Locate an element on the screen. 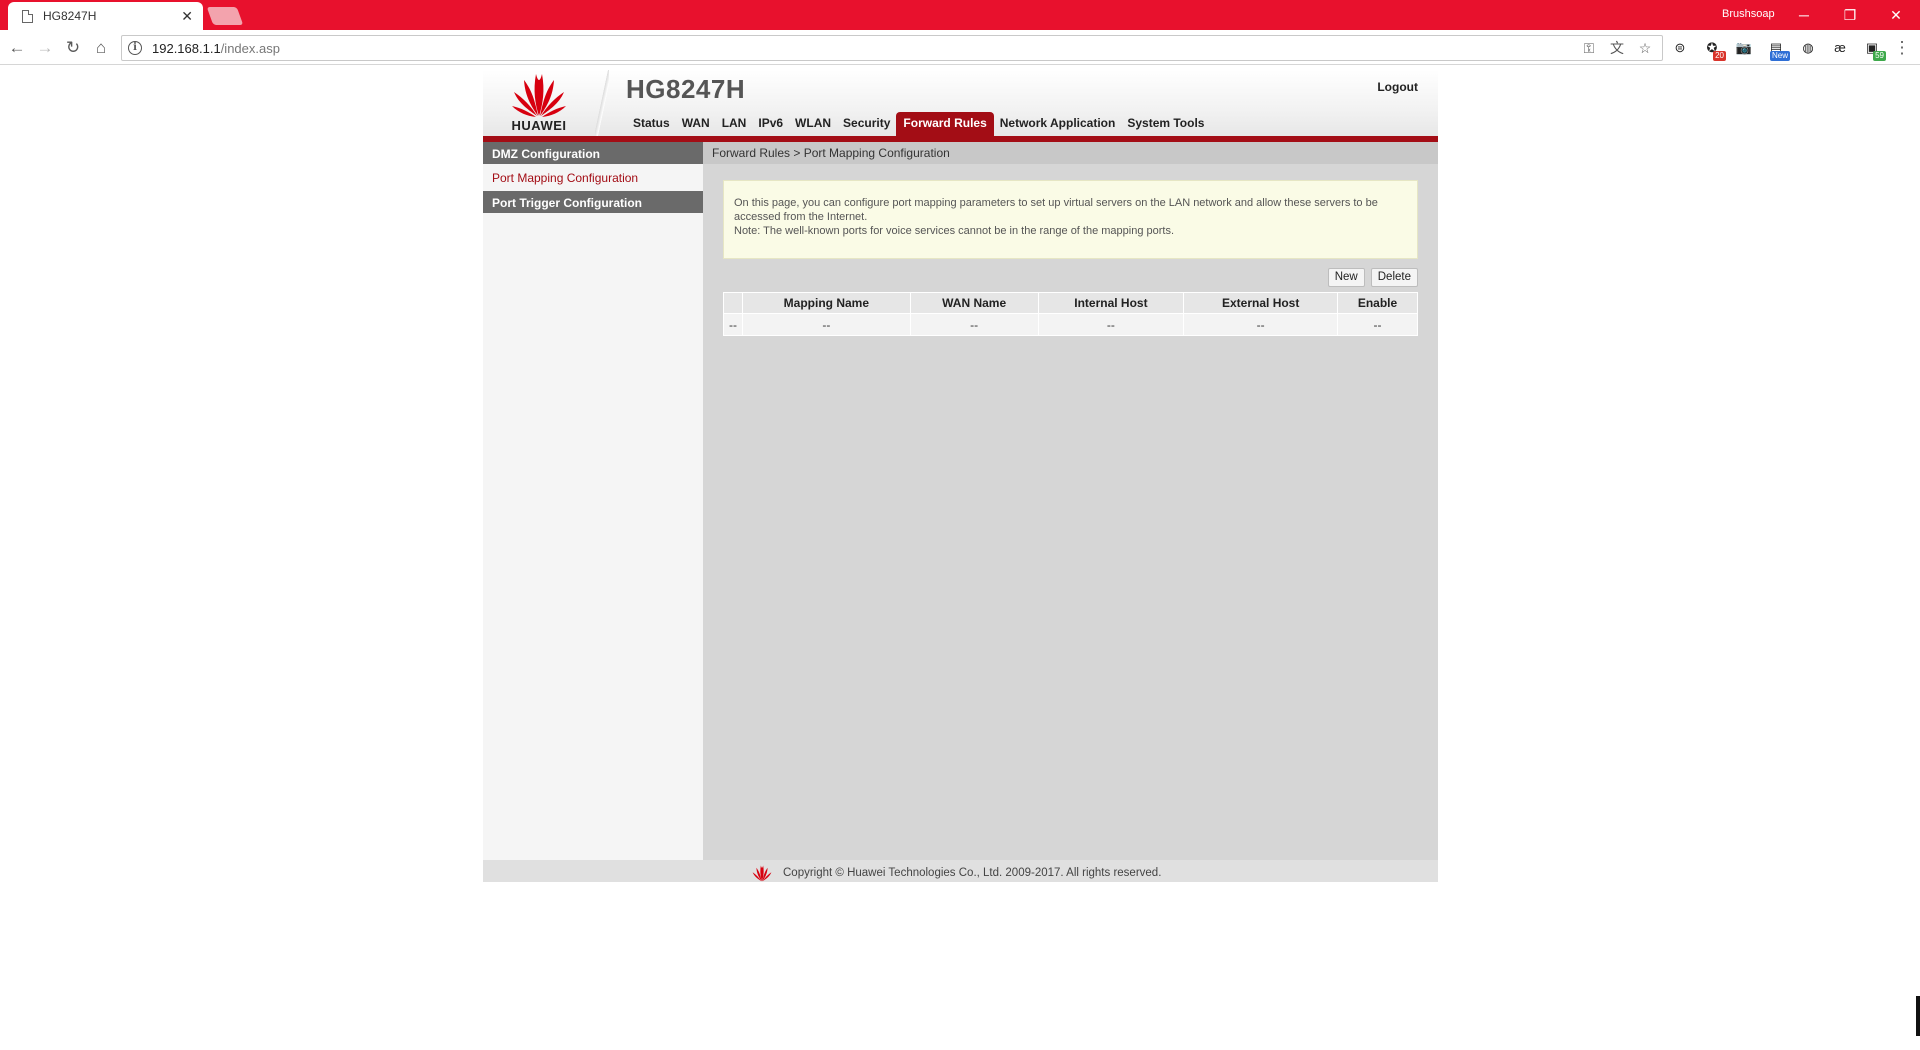  forward-arrow-icon: → is located at coordinates (45, 48).